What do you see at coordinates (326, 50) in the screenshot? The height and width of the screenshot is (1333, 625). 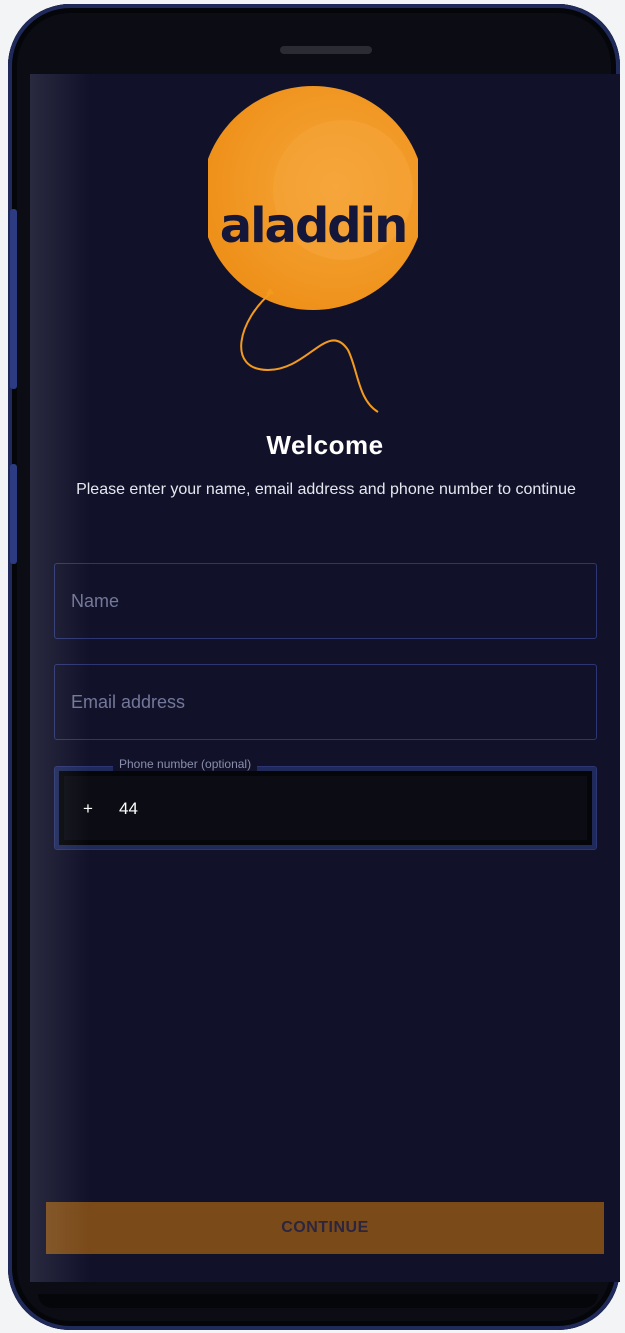 I see `speaker-grille` at bounding box center [326, 50].